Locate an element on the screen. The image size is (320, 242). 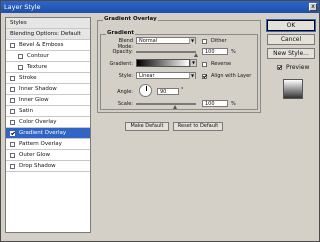
sidebar-item-label: Inner Glow is located at coordinates (34, 100).